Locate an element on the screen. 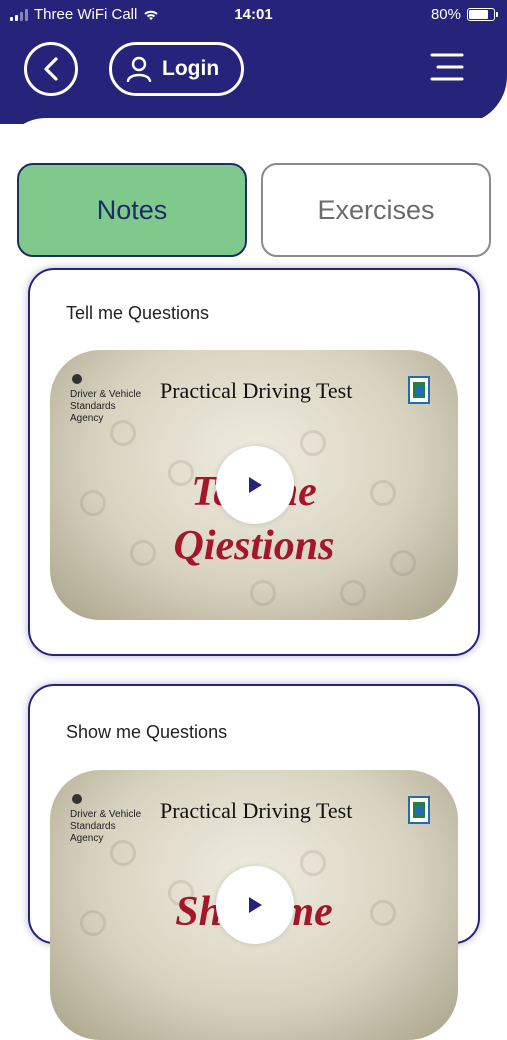 The width and height of the screenshot is (507, 1040). back-button is located at coordinates (51, 69).